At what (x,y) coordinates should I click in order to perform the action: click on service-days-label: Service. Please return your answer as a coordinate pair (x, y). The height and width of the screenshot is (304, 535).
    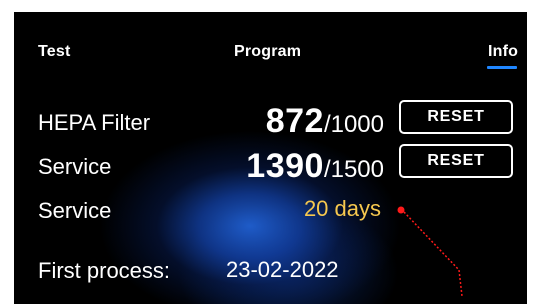
    Looking at the image, I should click on (75, 210).